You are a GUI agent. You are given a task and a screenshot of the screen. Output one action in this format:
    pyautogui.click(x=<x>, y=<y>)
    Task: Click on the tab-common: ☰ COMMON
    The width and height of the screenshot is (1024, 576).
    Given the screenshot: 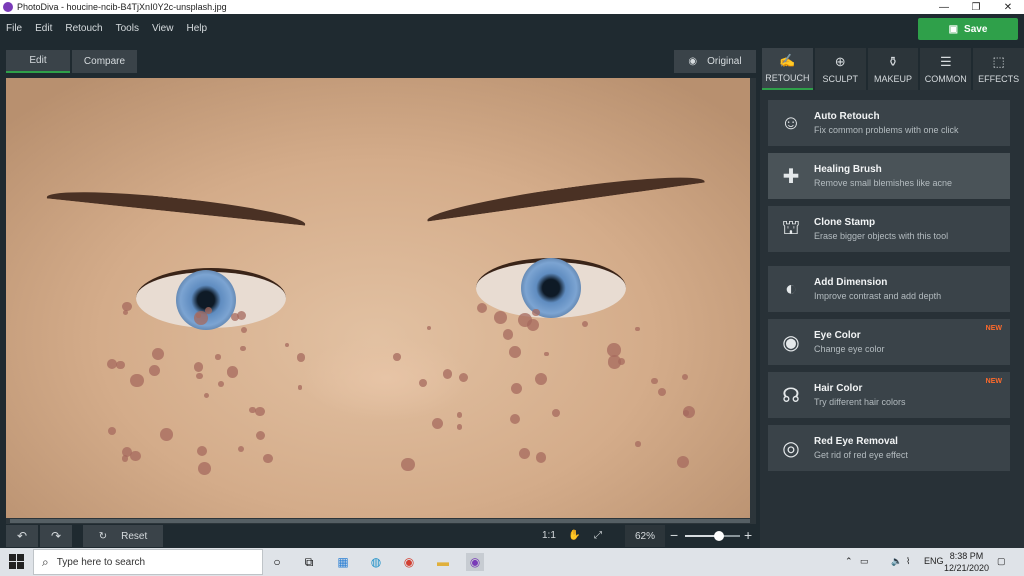 What is the action you would take?
    pyautogui.click(x=946, y=69)
    